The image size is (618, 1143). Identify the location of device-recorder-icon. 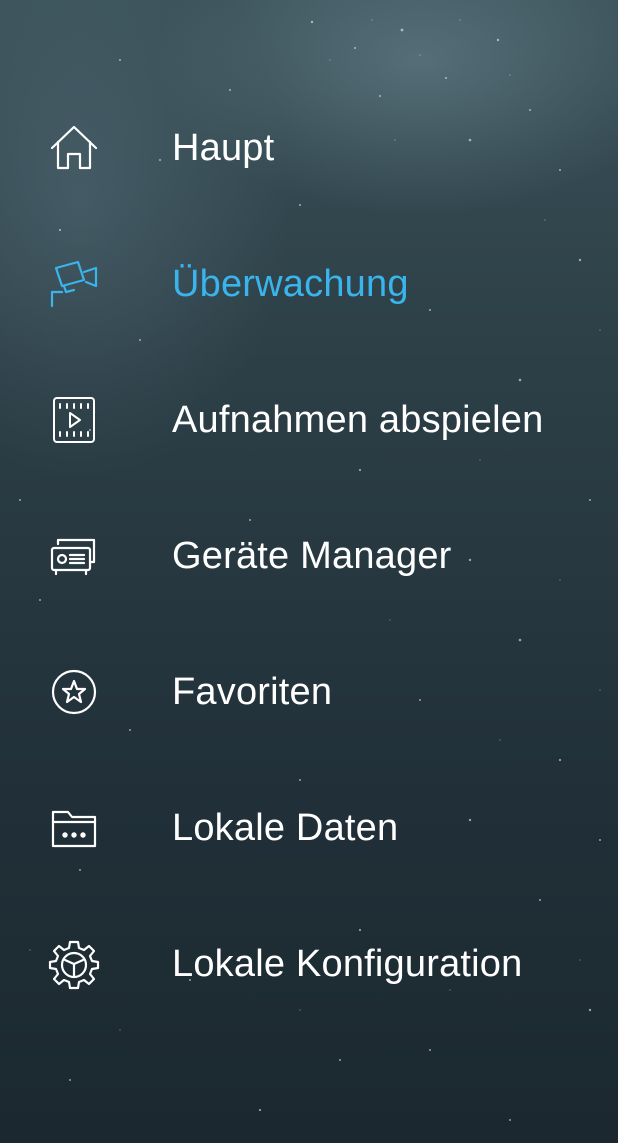
(74, 556).